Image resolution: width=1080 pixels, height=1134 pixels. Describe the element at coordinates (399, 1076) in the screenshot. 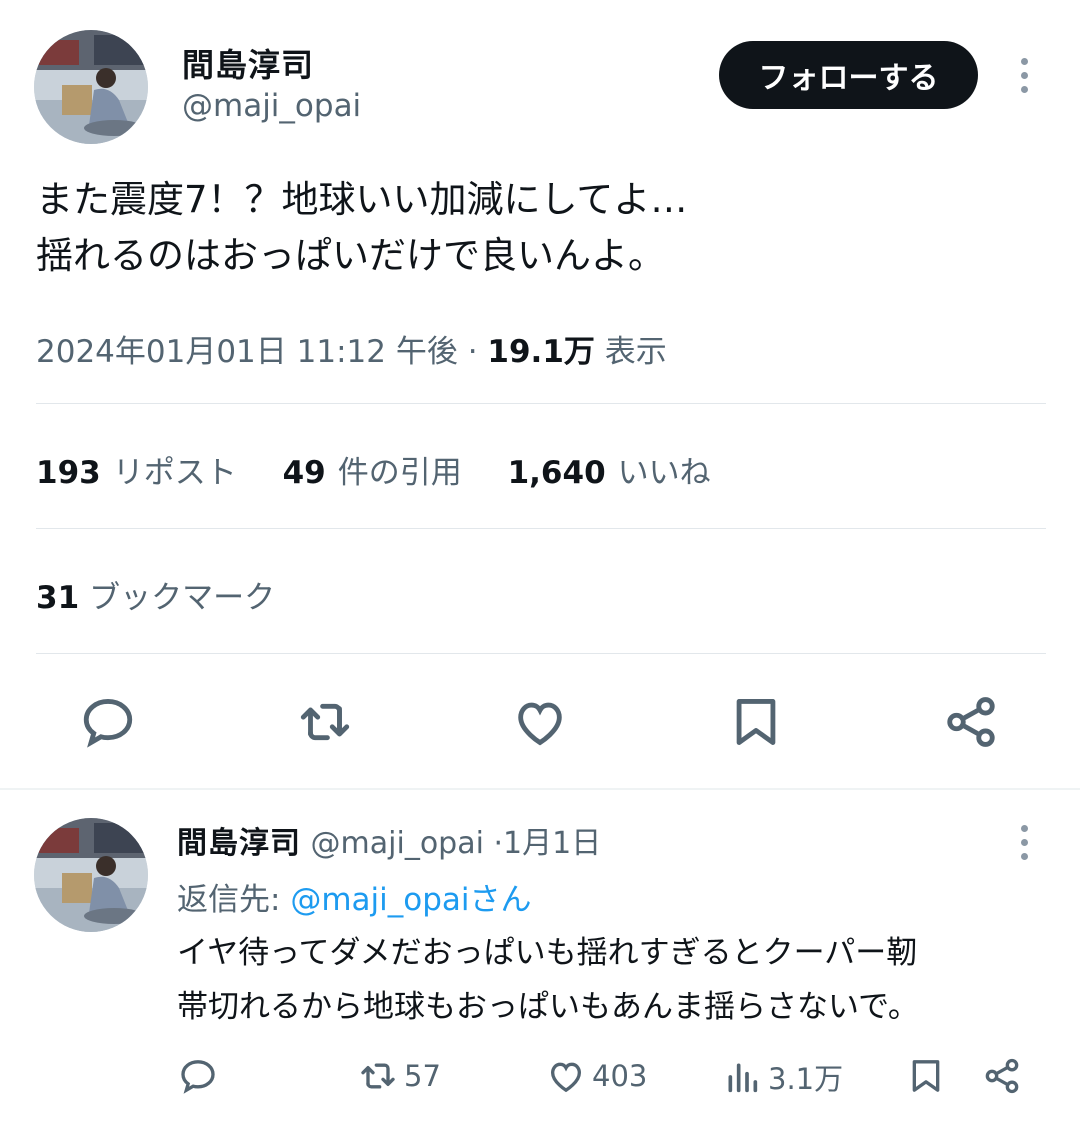

I see `reply-repost-button: 57` at that location.